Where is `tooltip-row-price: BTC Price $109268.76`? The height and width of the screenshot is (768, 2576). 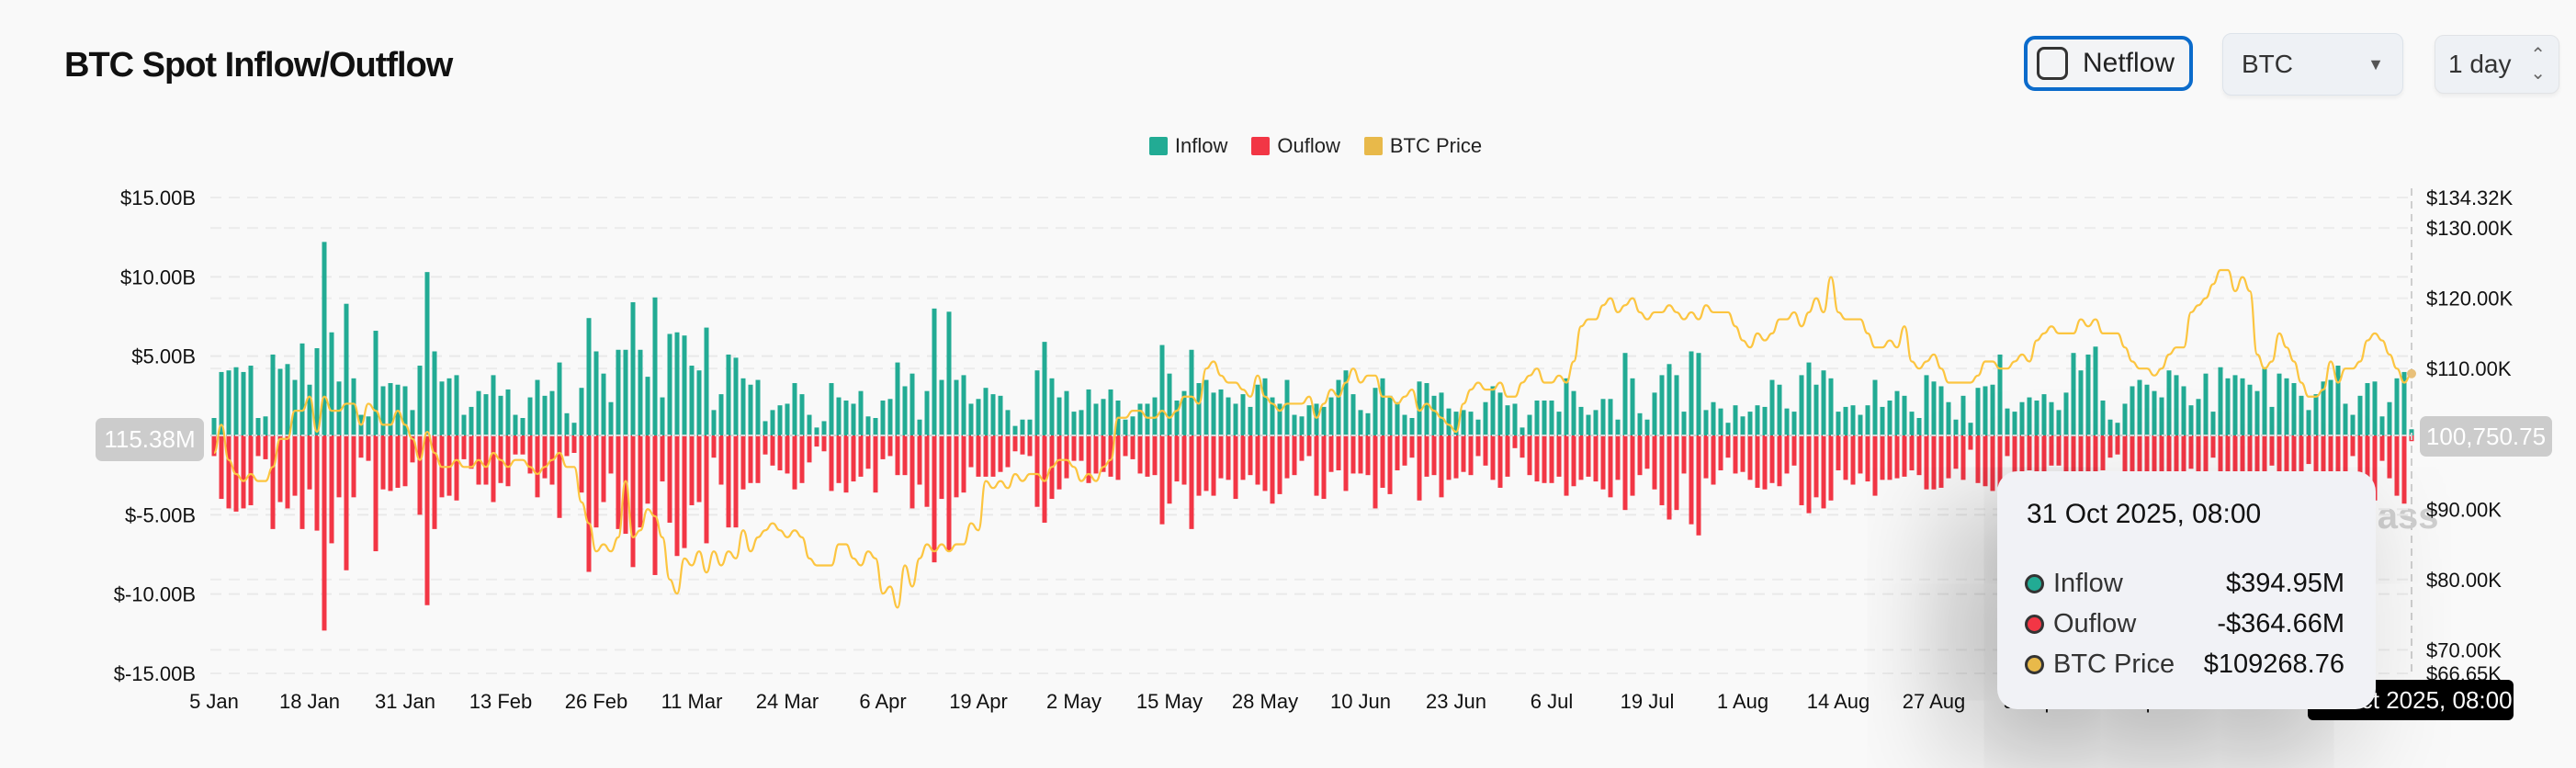
tooltip-row-price: BTC Price $109268.76 is located at coordinates (2184, 664).